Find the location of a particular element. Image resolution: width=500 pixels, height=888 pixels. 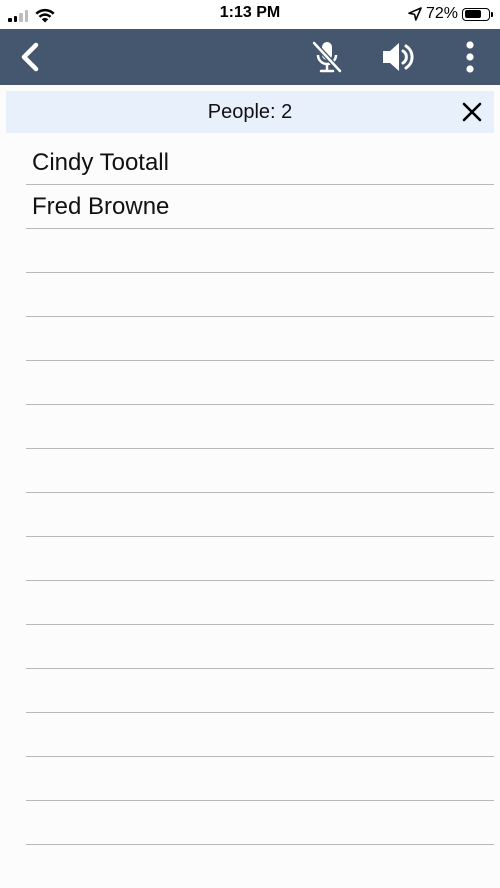

people-count-label: People: 2 is located at coordinates (250, 112).